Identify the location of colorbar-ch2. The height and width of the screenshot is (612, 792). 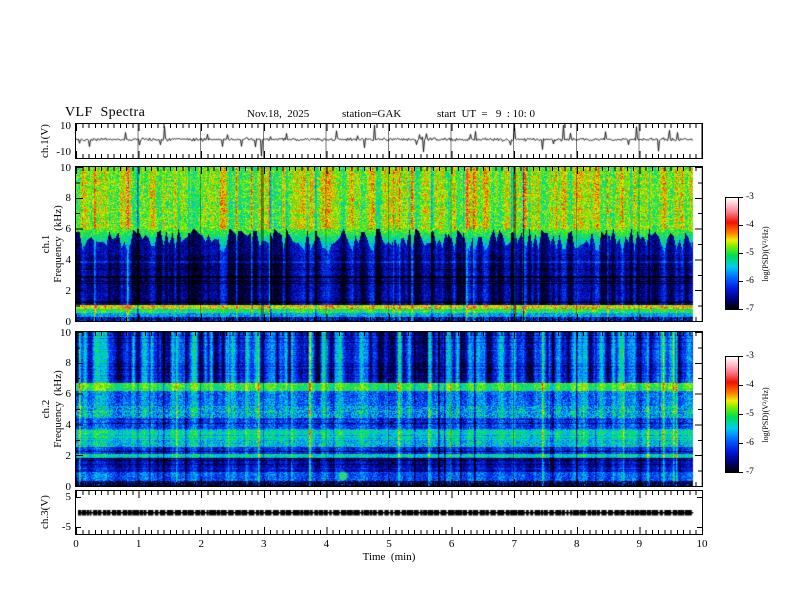
(732, 414).